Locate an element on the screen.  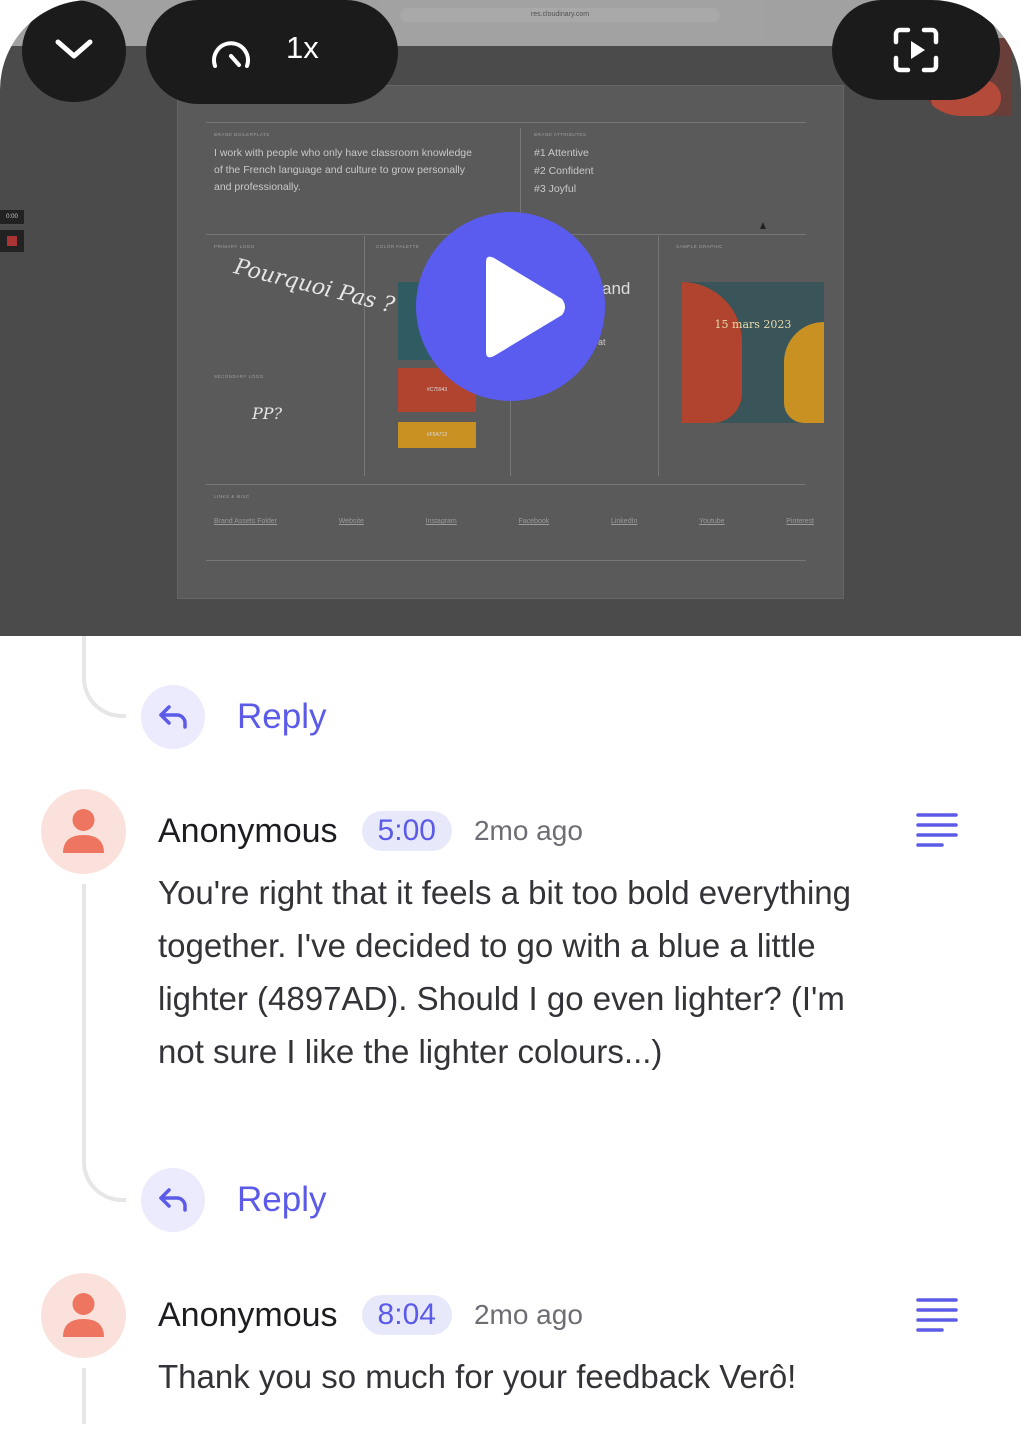
recorded-stop-icon is located at coordinates (12, 241).